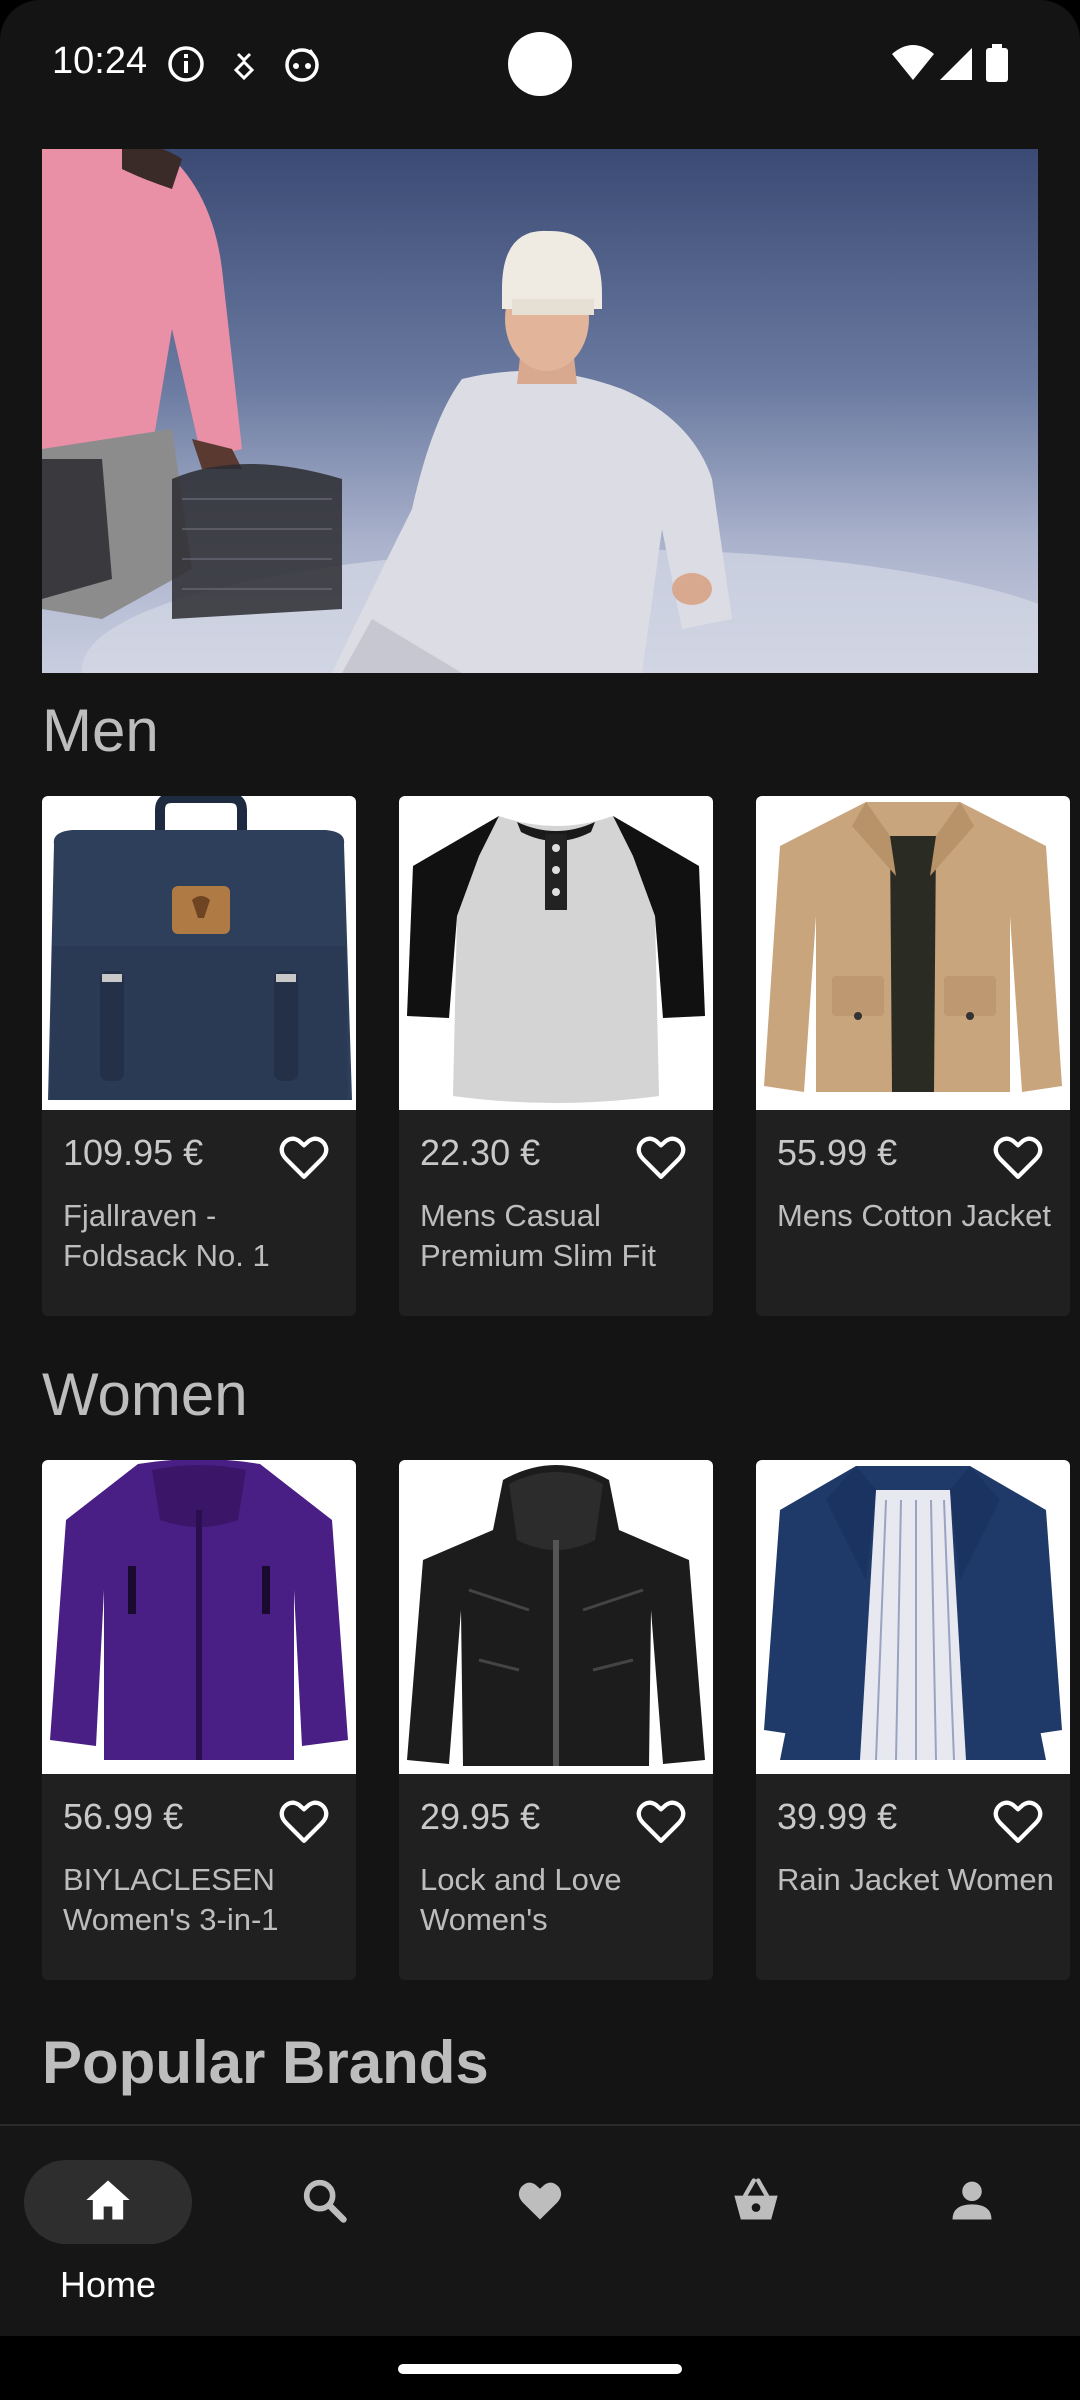  What do you see at coordinates (325, 2201) in the screenshot?
I see `search-icon` at bounding box center [325, 2201].